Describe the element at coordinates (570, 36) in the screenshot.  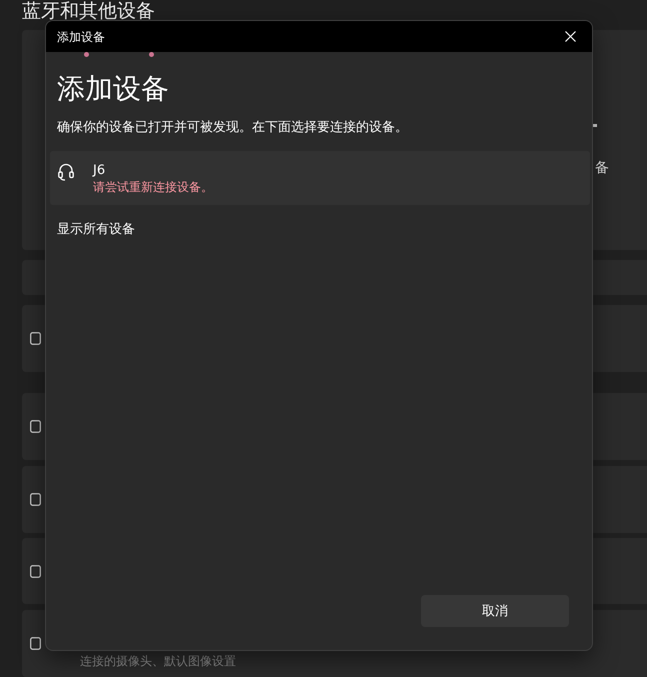
I see `close-icon` at that location.